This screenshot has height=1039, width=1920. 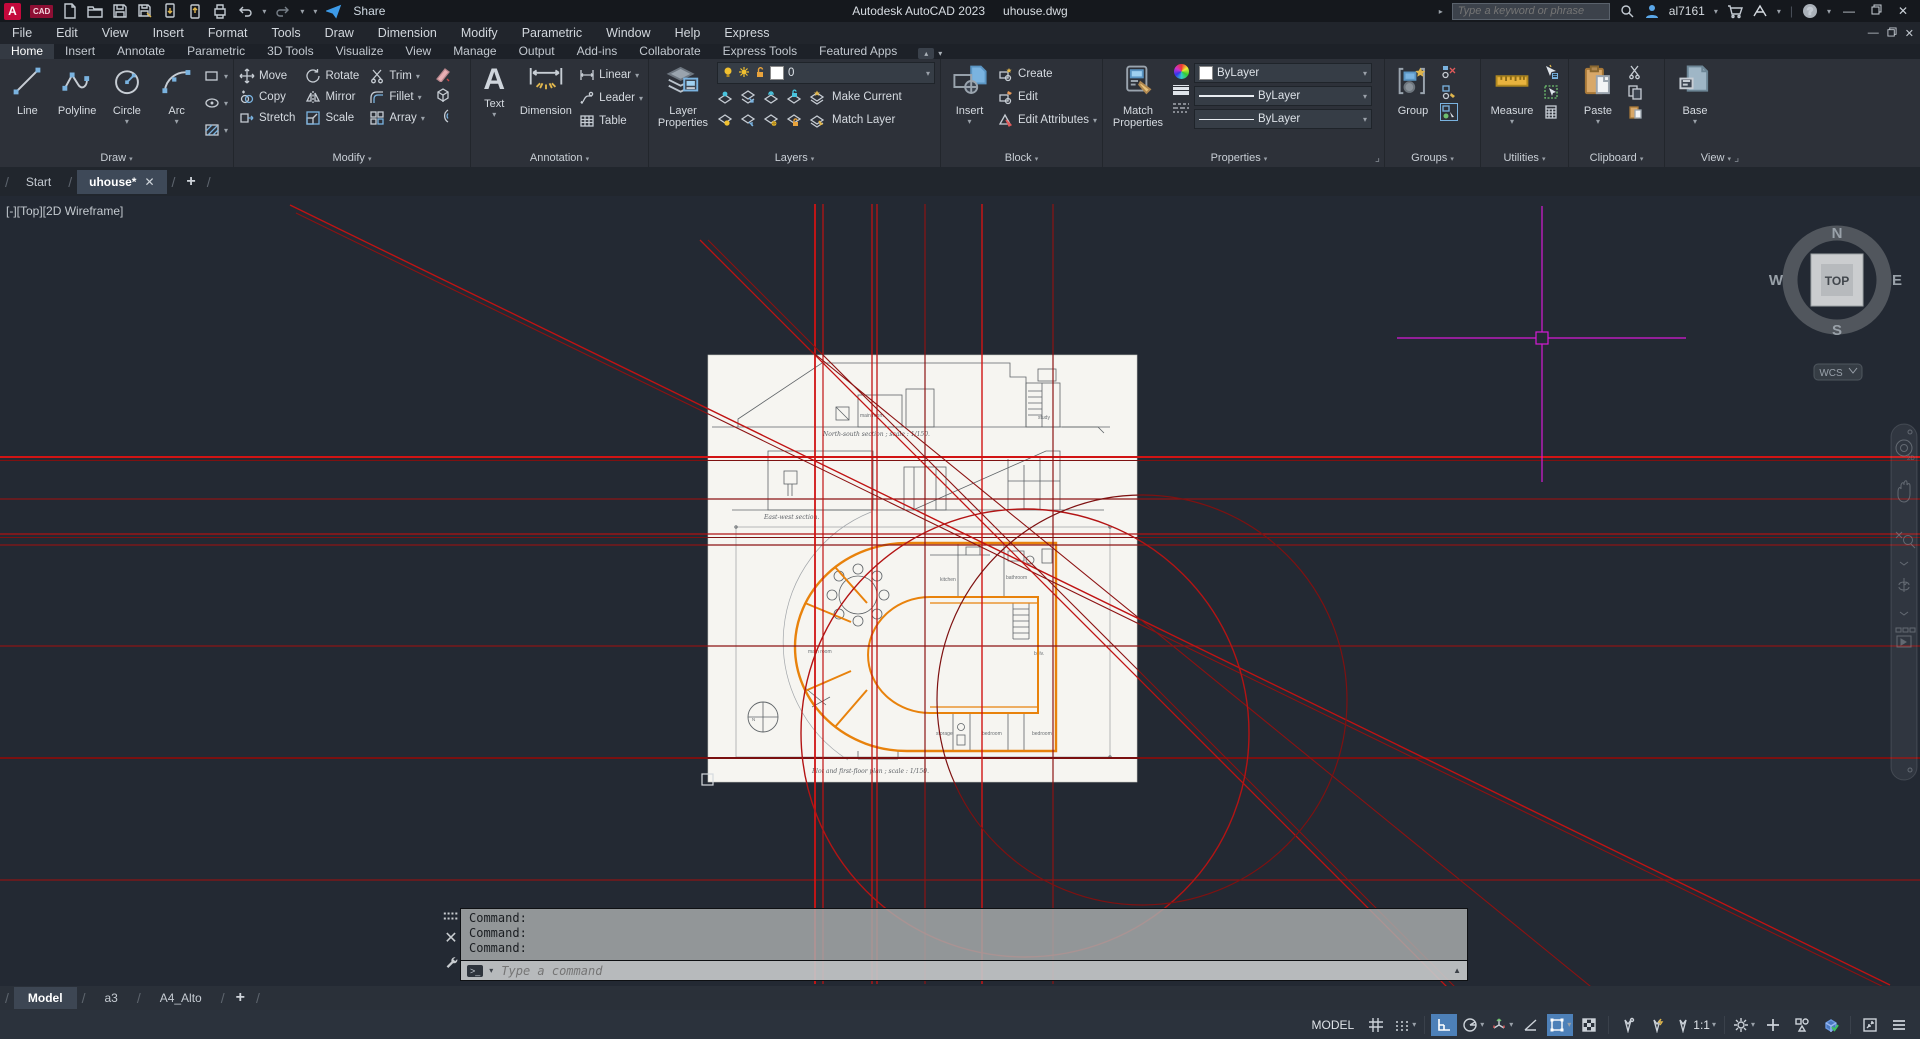 I want to click on panel-label-modify: Modify ▾, so click(x=352, y=159).